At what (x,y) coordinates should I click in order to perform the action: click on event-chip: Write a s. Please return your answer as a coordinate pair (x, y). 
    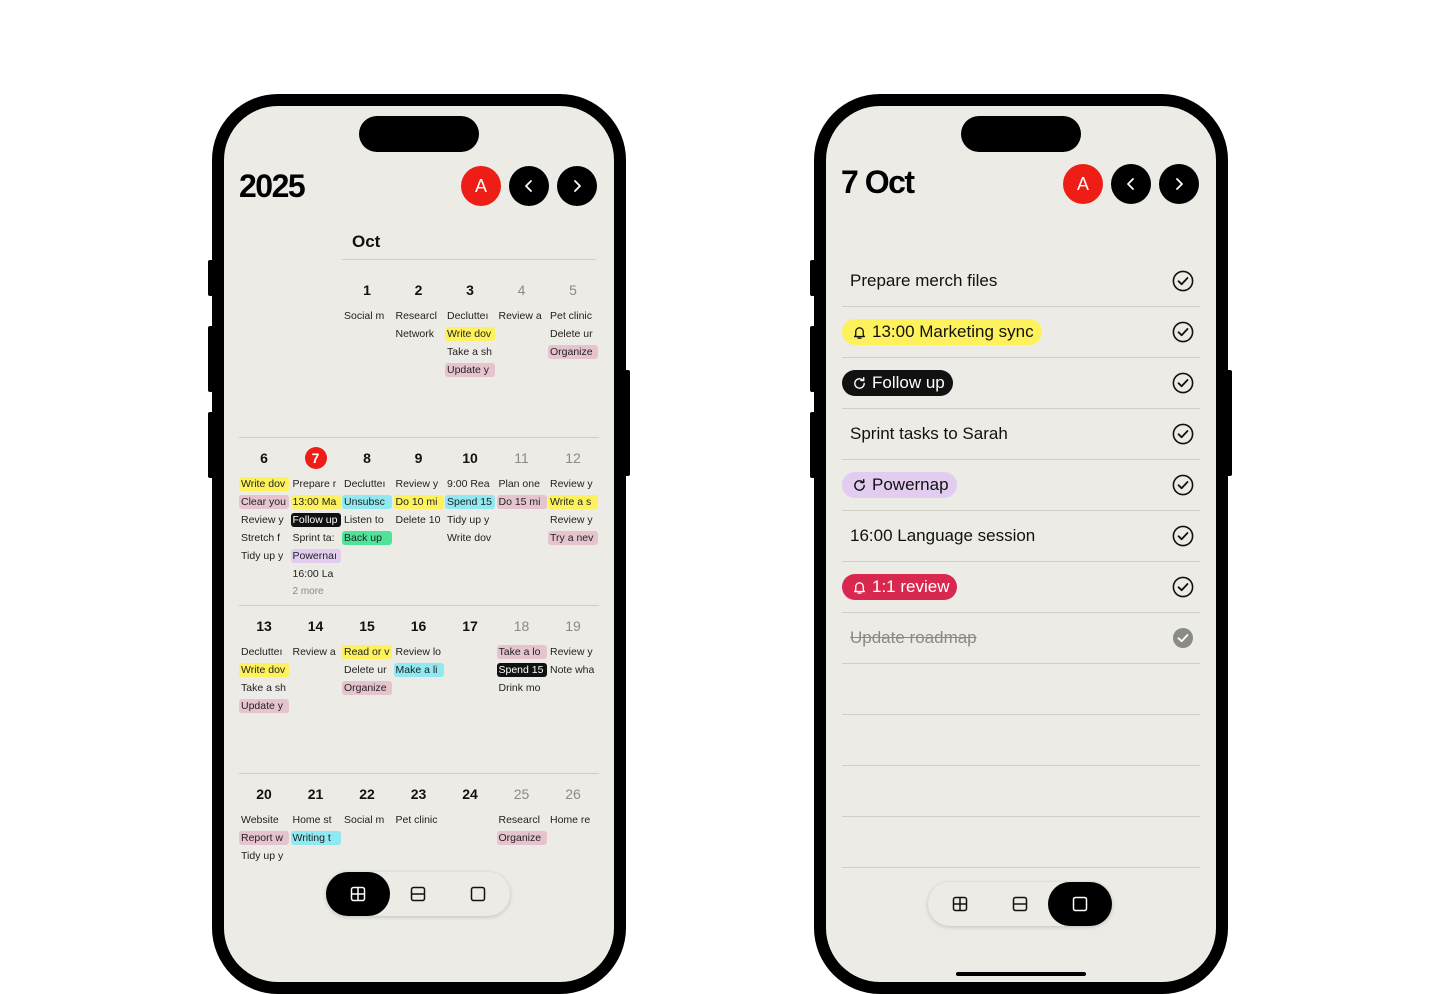
    Looking at the image, I should click on (573, 502).